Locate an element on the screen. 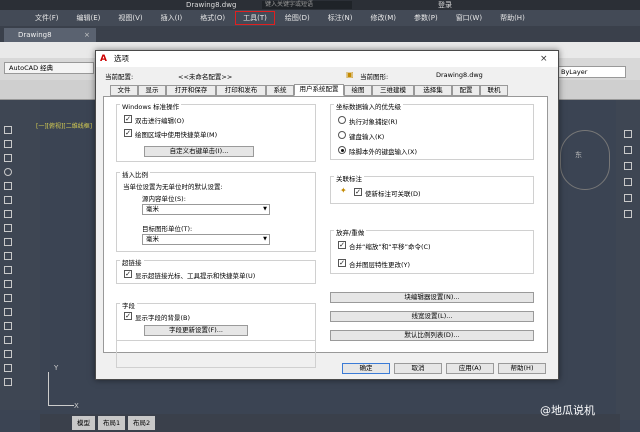 This screenshot has height=432, width=640. tab-drafting: 绘图 is located at coordinates (358, 90).